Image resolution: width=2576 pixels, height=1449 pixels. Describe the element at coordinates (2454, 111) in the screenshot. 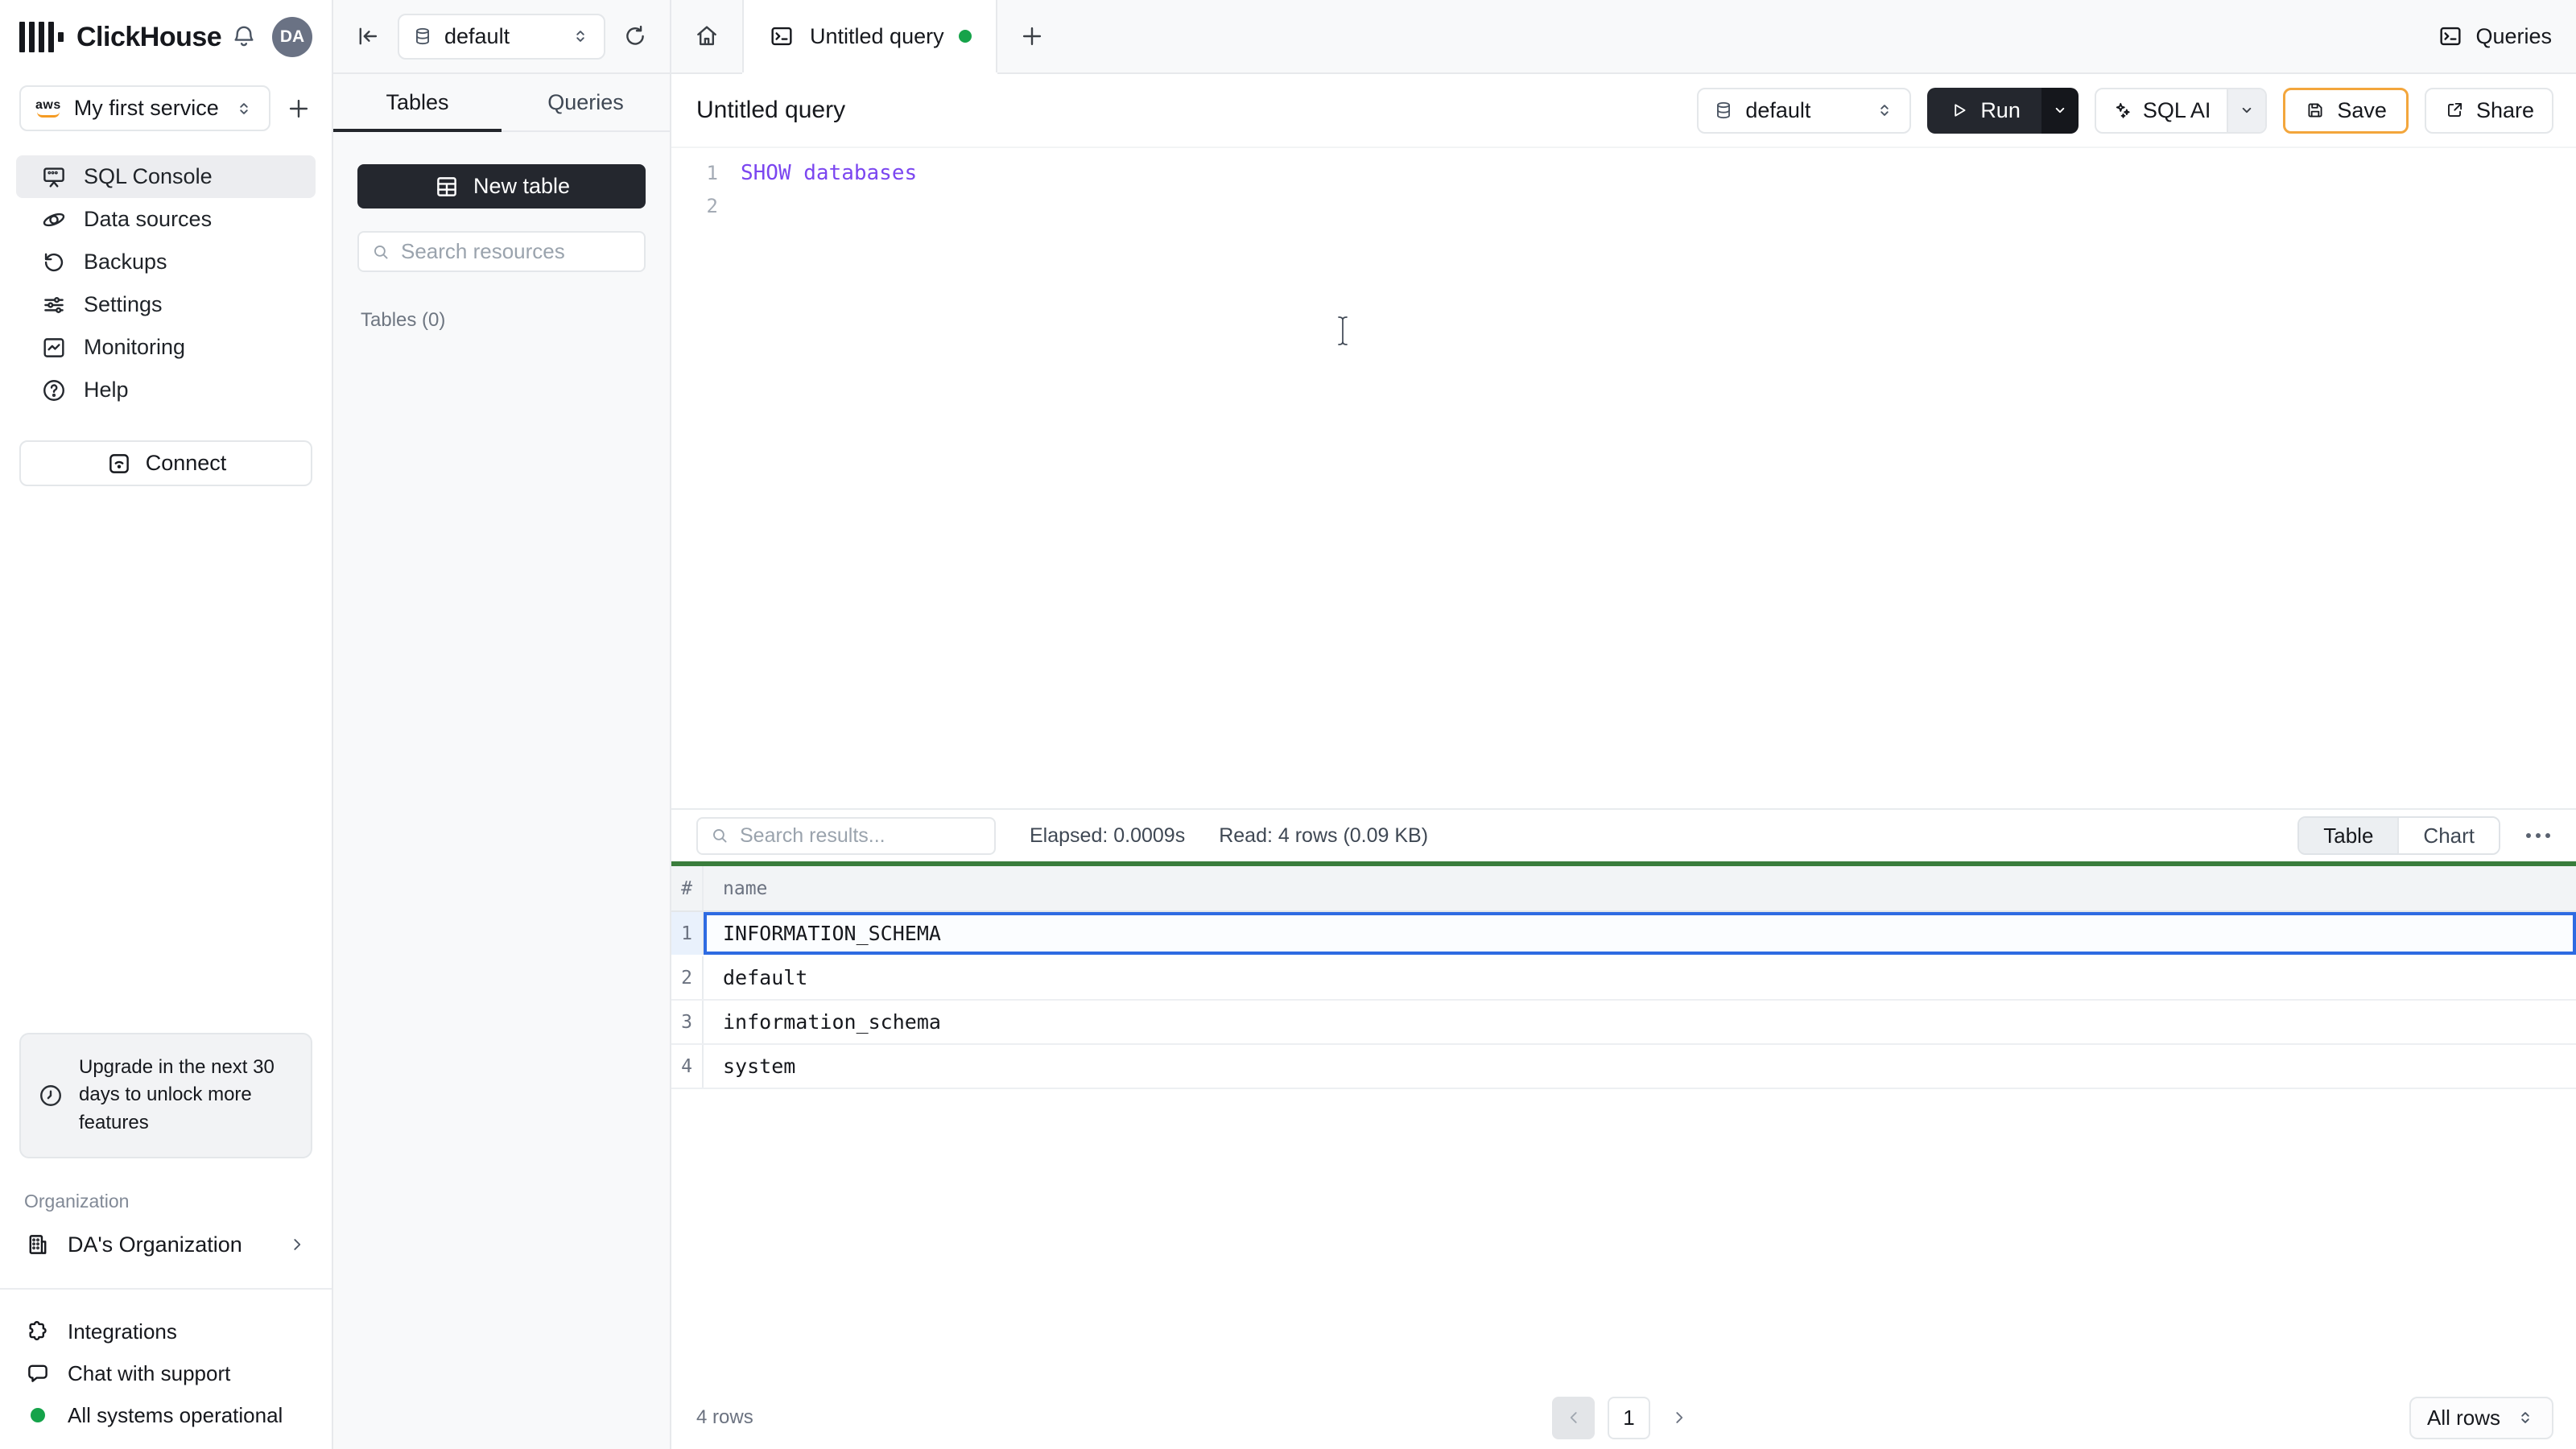

I see `share-external-icon` at that location.